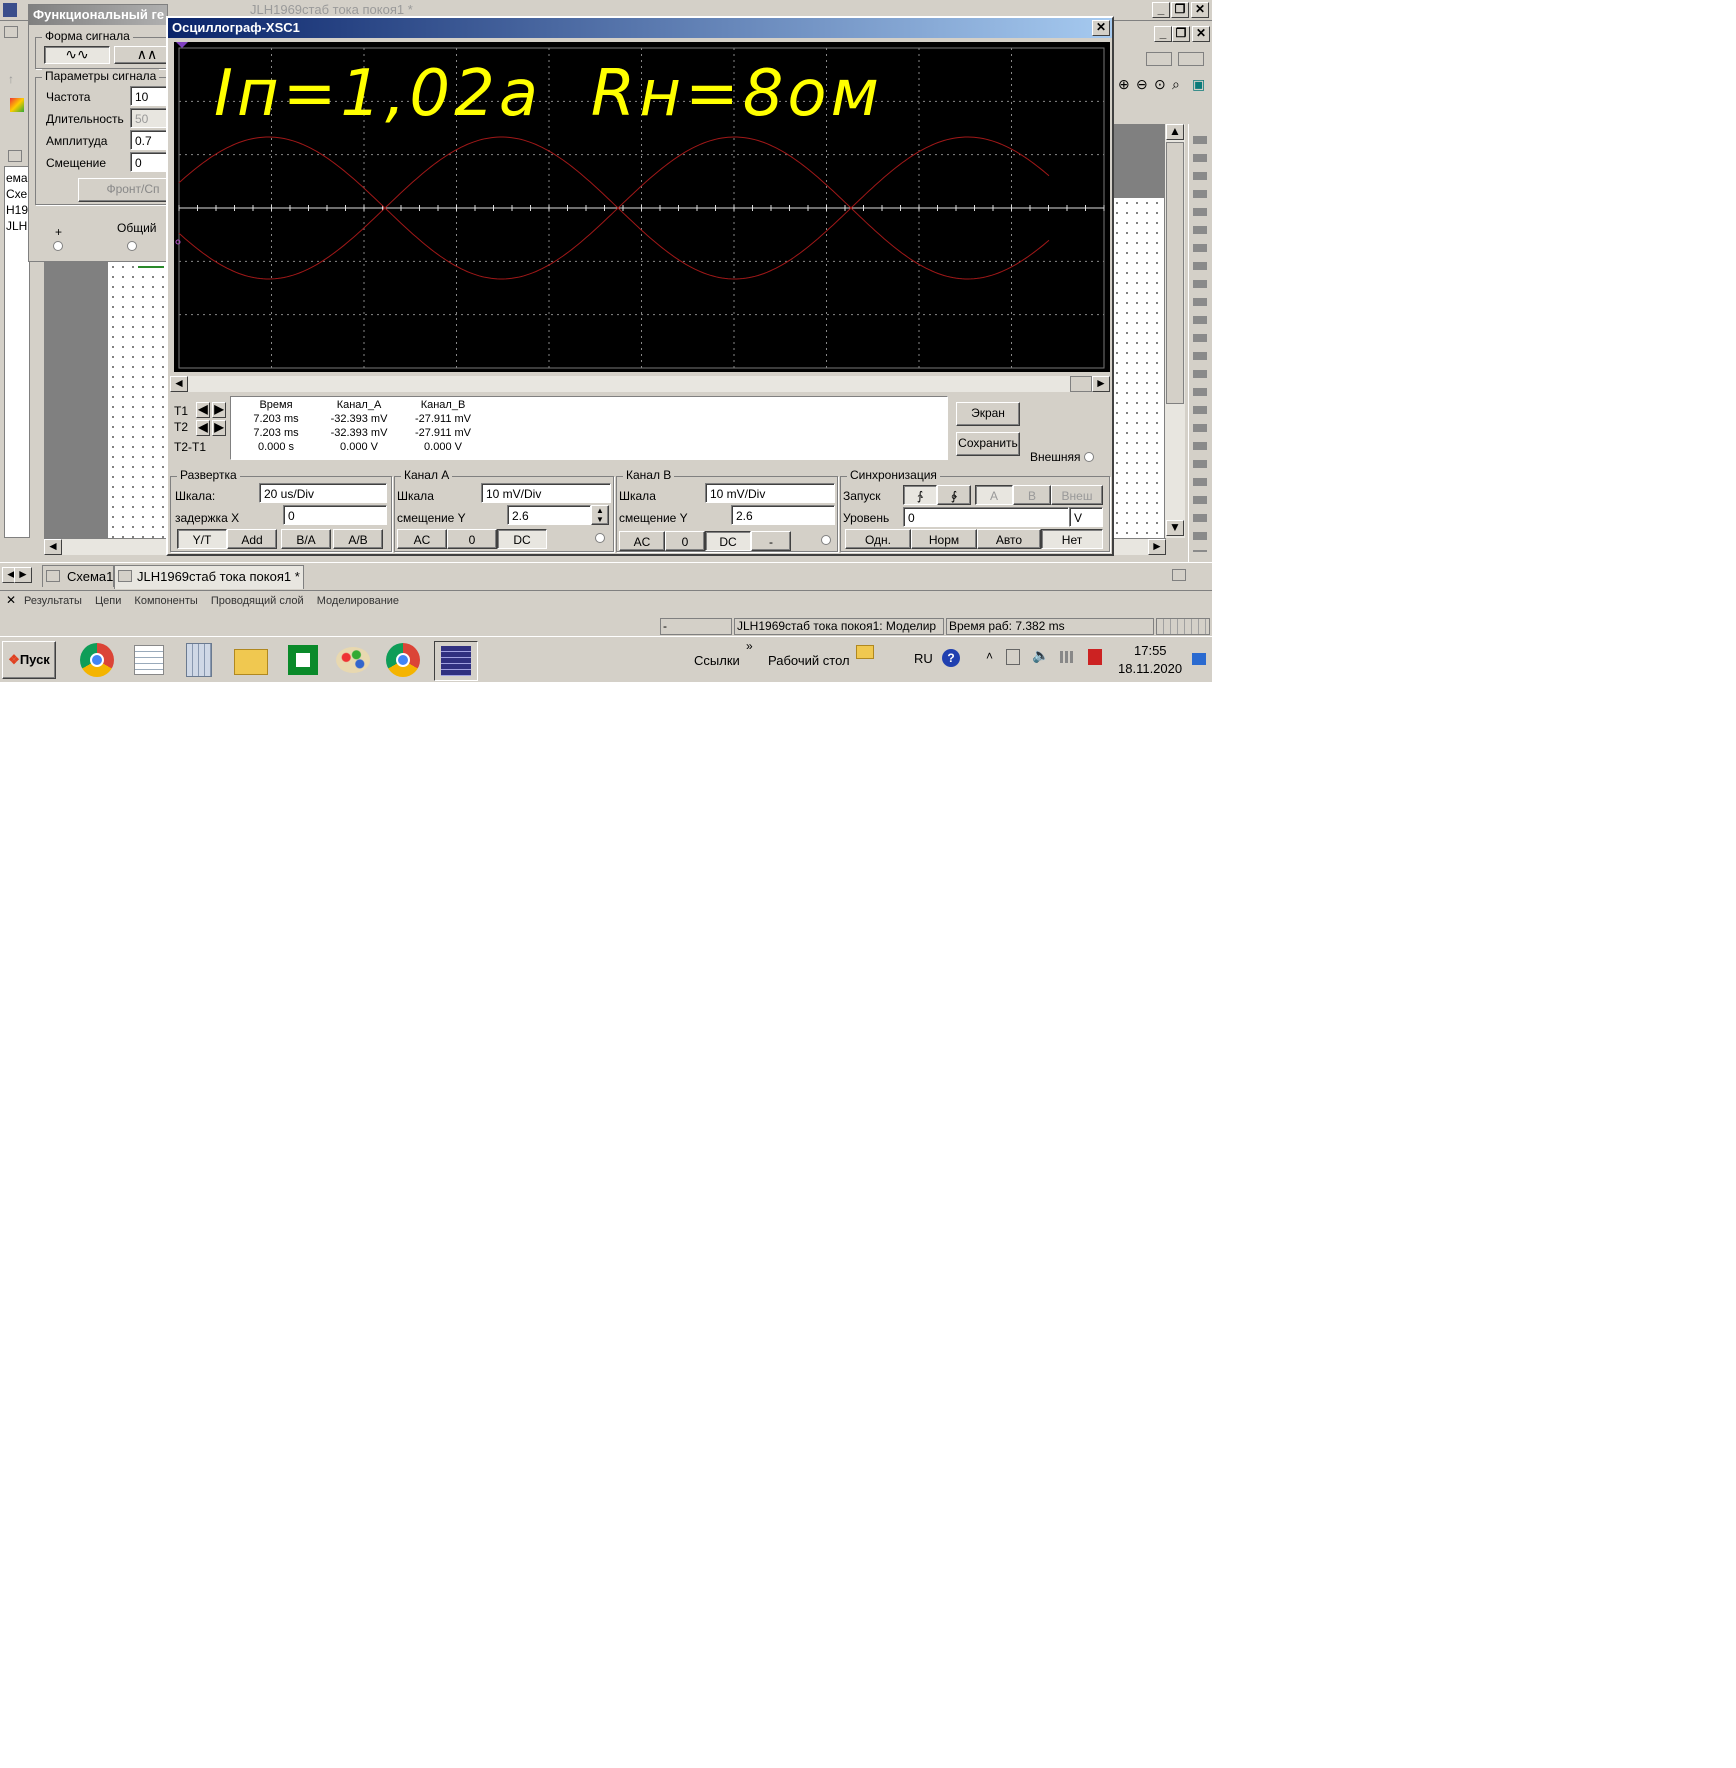  Describe the element at coordinates (58, 246) in the screenshot. I see `plus-terminal` at that location.